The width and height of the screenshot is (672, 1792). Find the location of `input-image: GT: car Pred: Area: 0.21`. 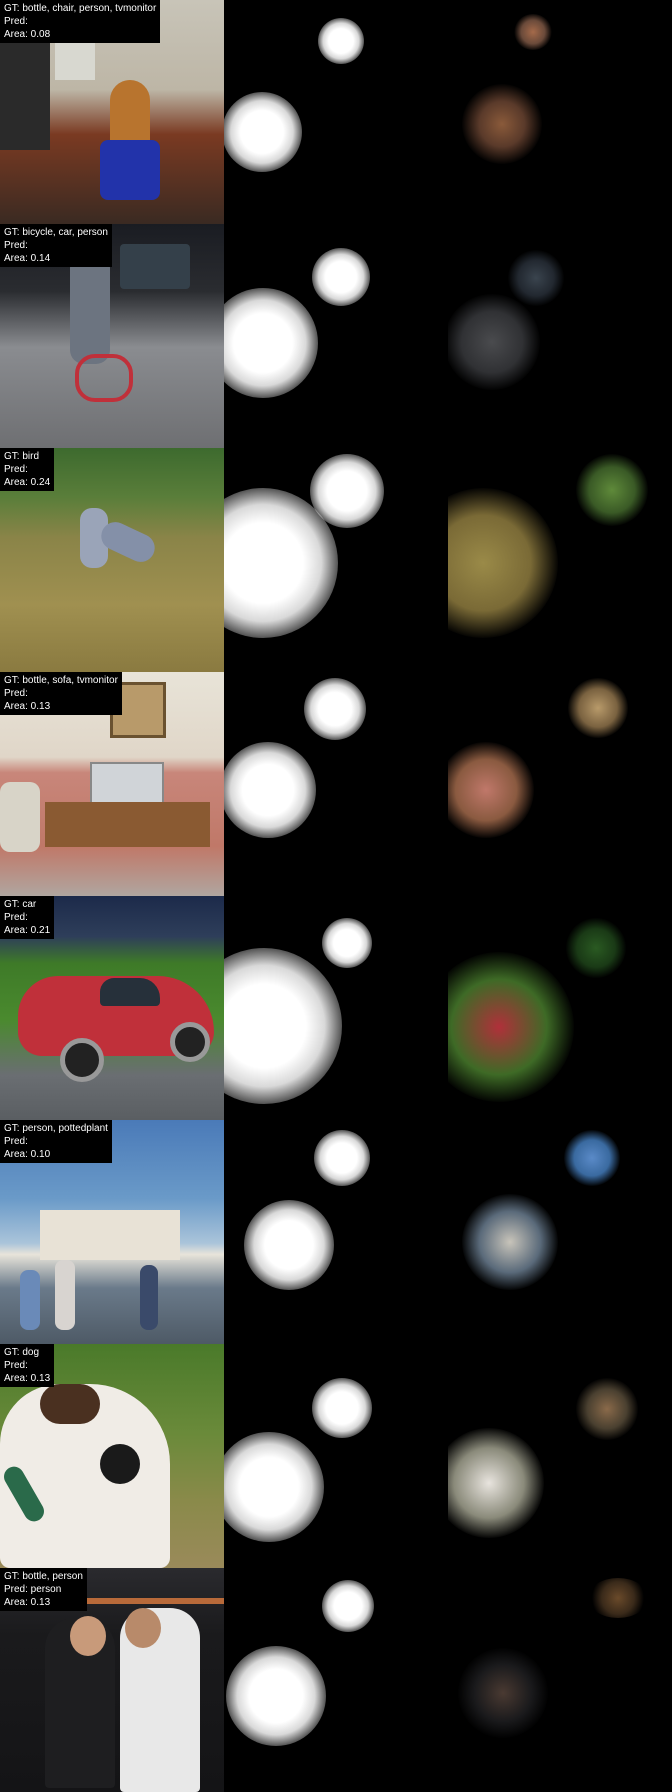

input-image: GT: car Pred: Area: 0.21 is located at coordinates (112, 1008).